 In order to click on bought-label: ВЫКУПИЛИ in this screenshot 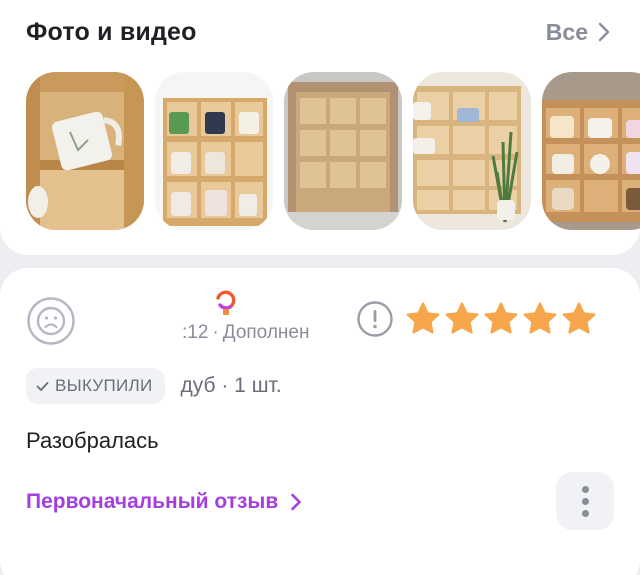, I will do `click(104, 385)`.